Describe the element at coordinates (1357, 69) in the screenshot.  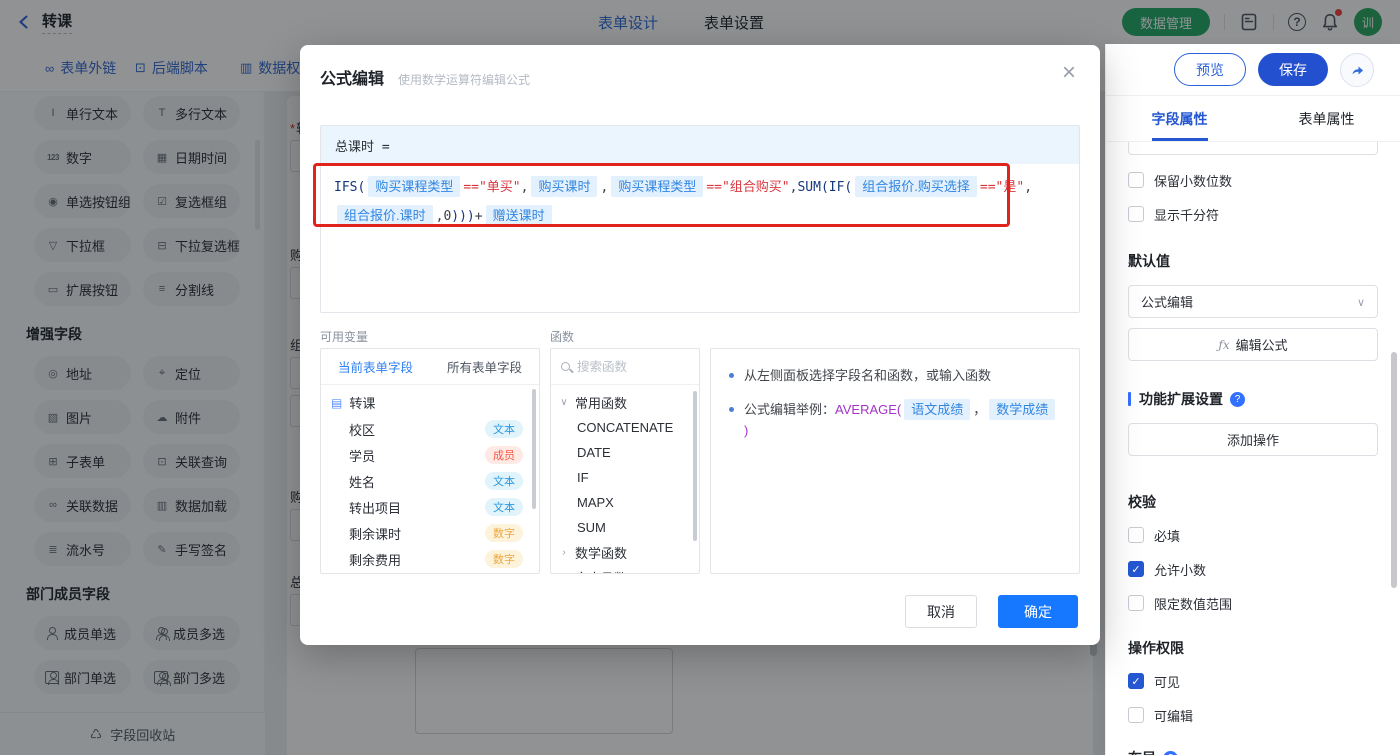
I see `share-button` at that location.